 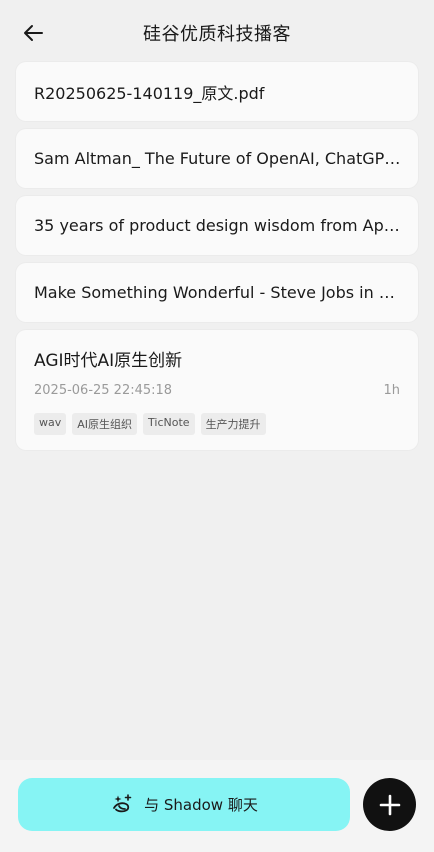 I want to click on page-title: 硅谷优质科技播客, so click(x=217, y=34).